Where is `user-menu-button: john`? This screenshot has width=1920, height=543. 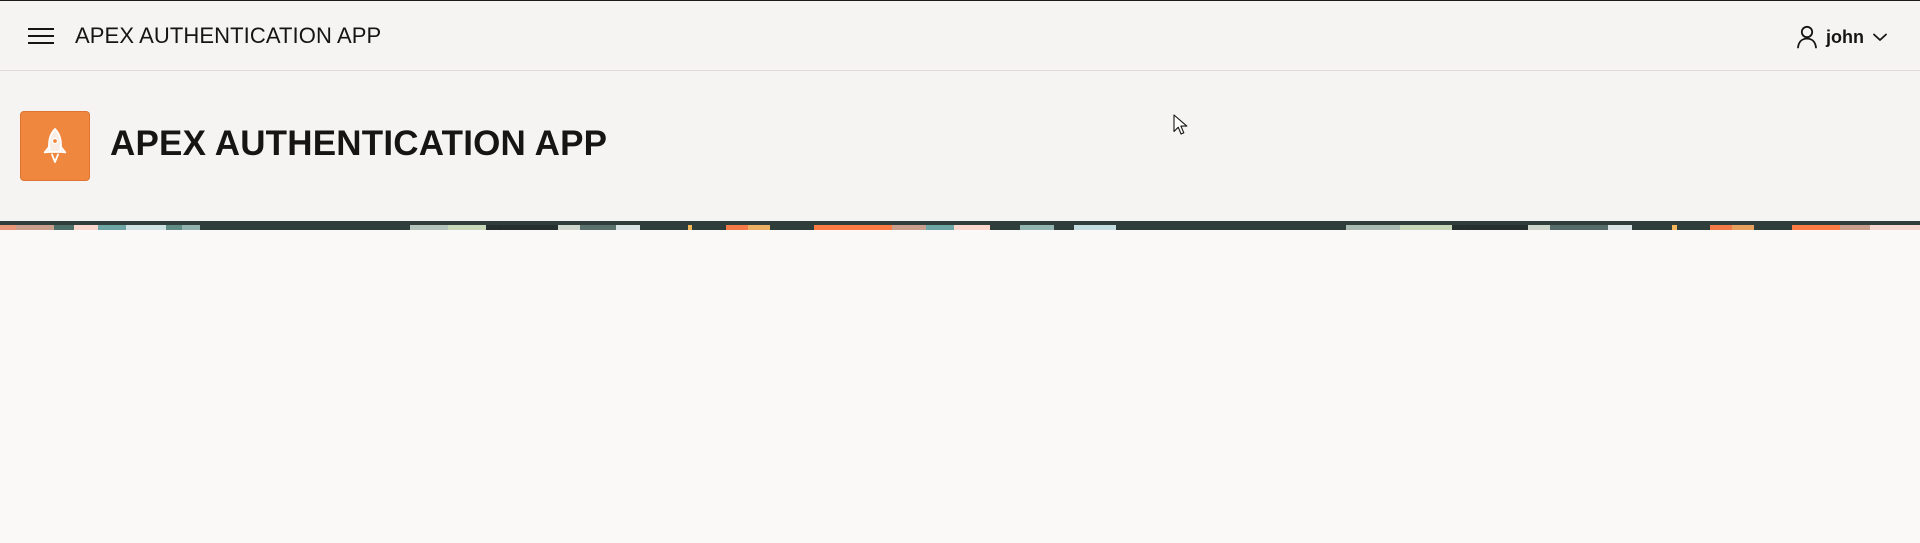 user-menu-button: john is located at coordinates (1842, 37).